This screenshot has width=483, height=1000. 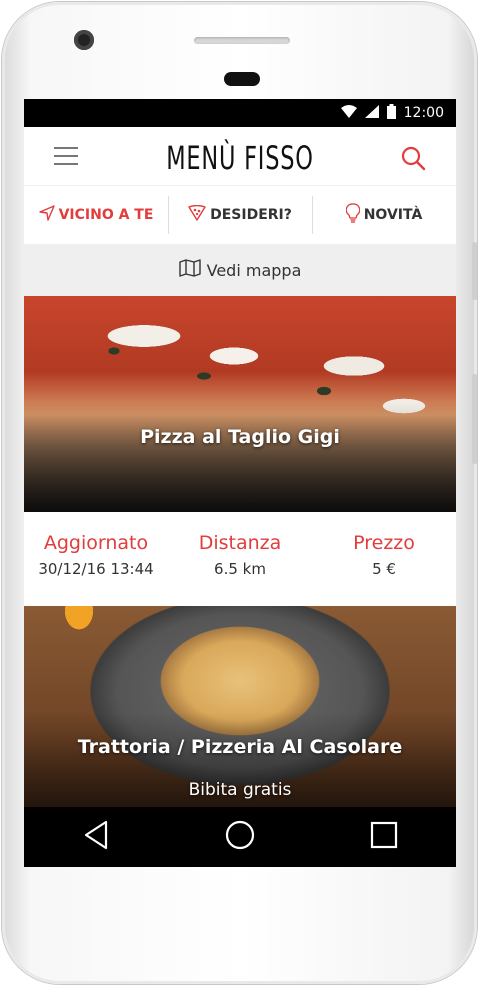 I want to click on app-header: MENÙ FISSO, so click(x=240, y=156).